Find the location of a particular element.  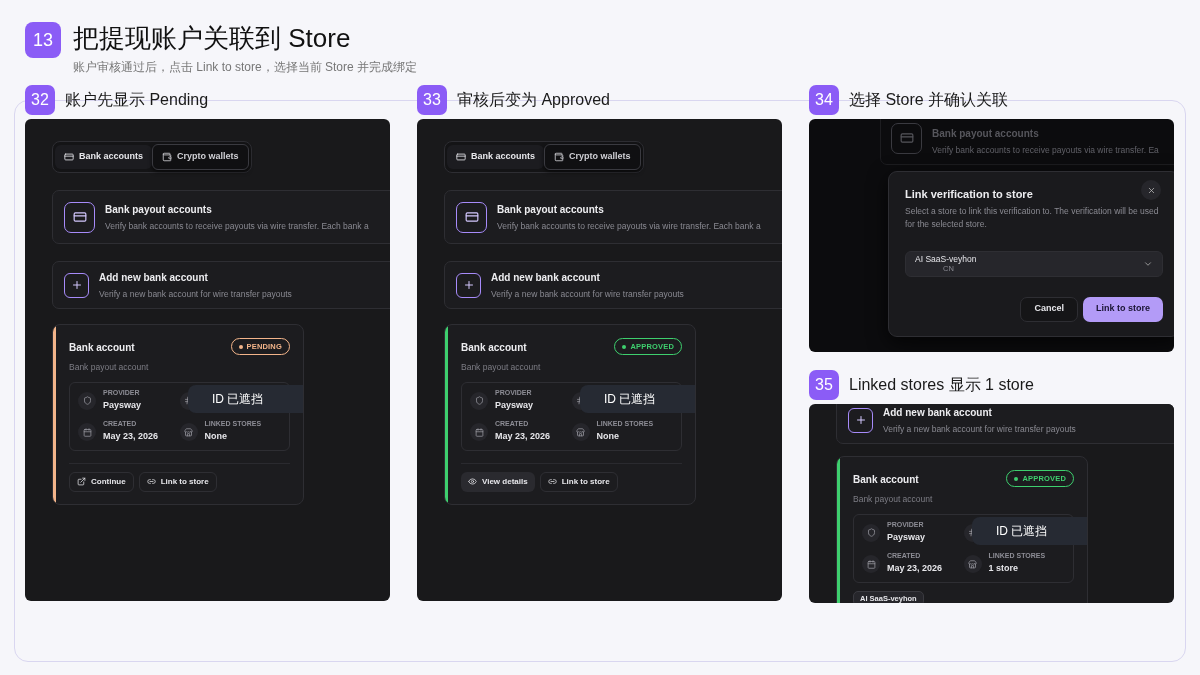

close-icon is located at coordinates (1151, 190).